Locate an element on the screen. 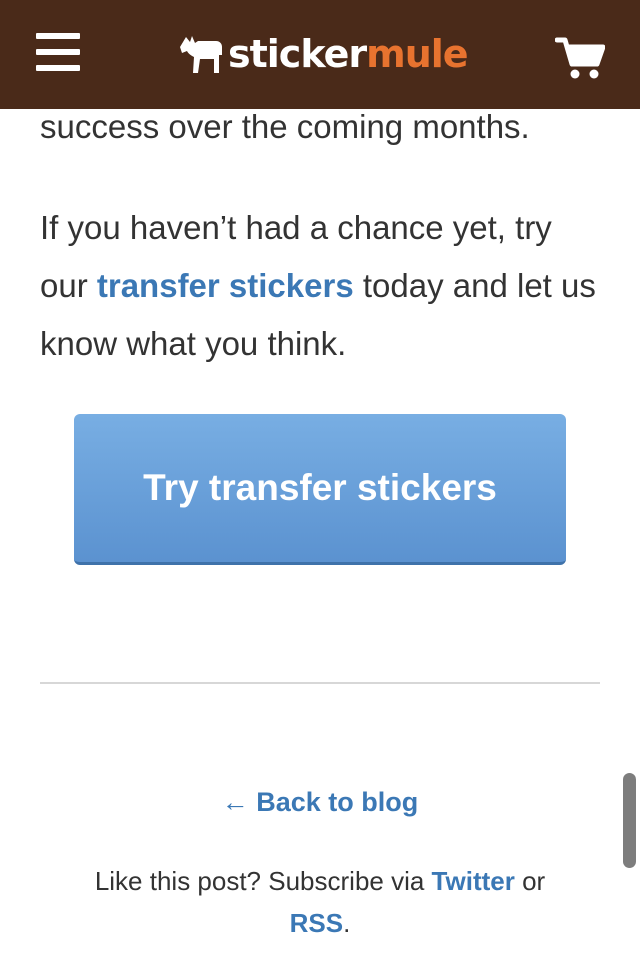  try-transfer-stickers-button: Try transfer stickers is located at coordinates (320, 489).